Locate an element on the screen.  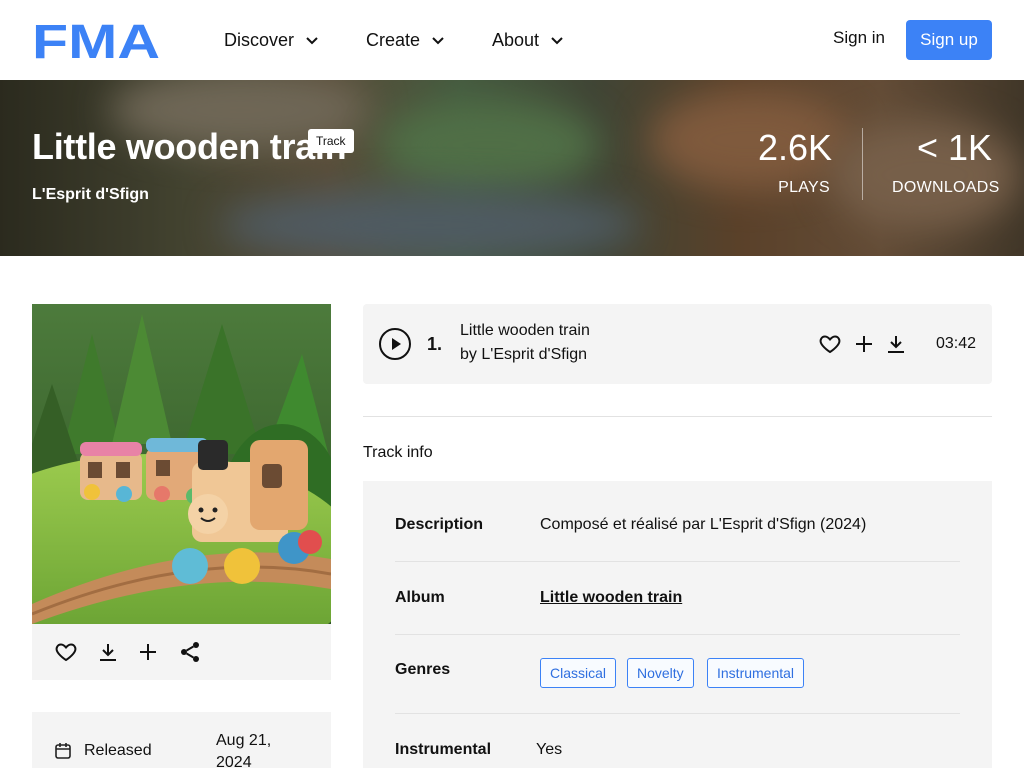
track-artist-link: L'Esprit d'Sfign is located at coordinates (534, 354).